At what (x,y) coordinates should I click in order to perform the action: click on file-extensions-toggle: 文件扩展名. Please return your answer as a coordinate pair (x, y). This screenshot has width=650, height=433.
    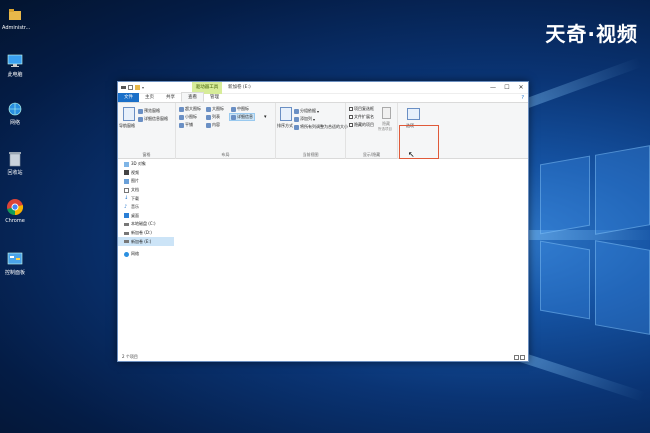
    Looking at the image, I should click on (361, 117).